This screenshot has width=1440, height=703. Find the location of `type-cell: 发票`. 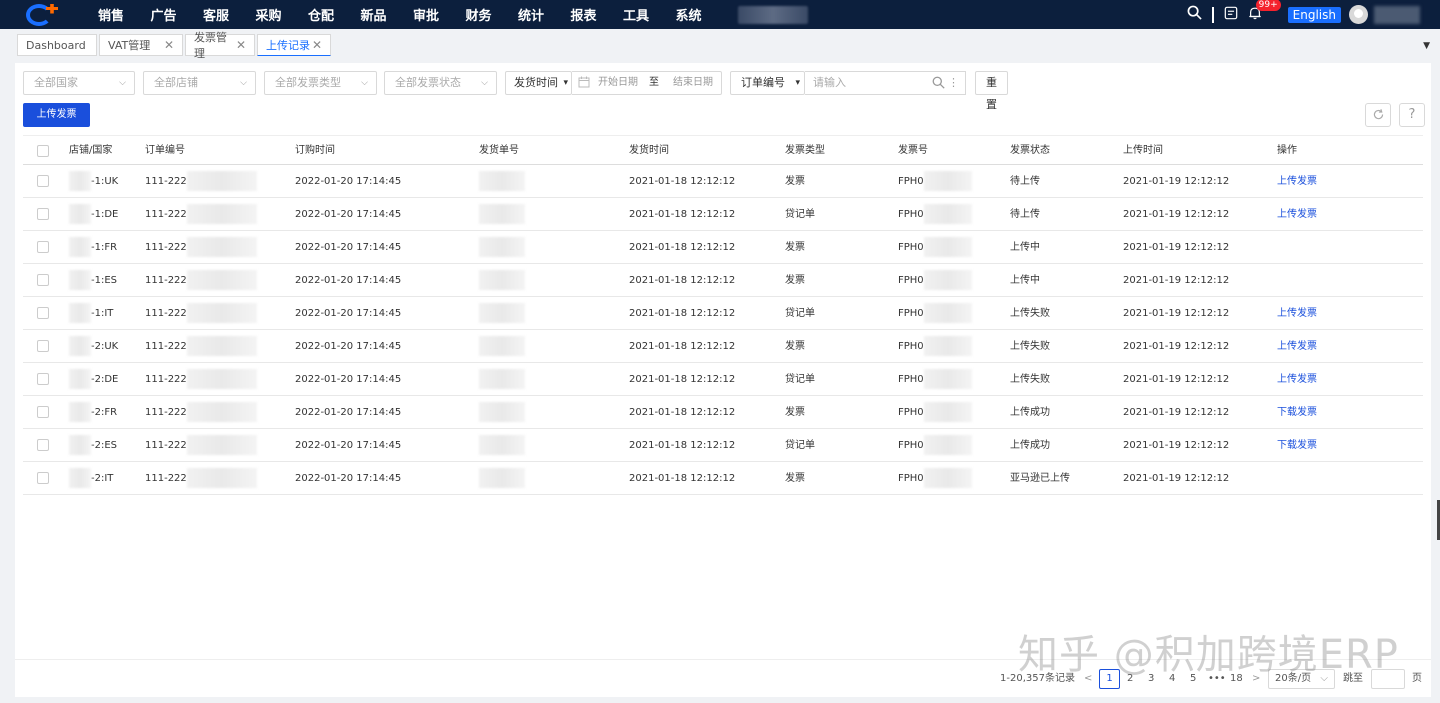

type-cell: 发票 is located at coordinates (795, 412).